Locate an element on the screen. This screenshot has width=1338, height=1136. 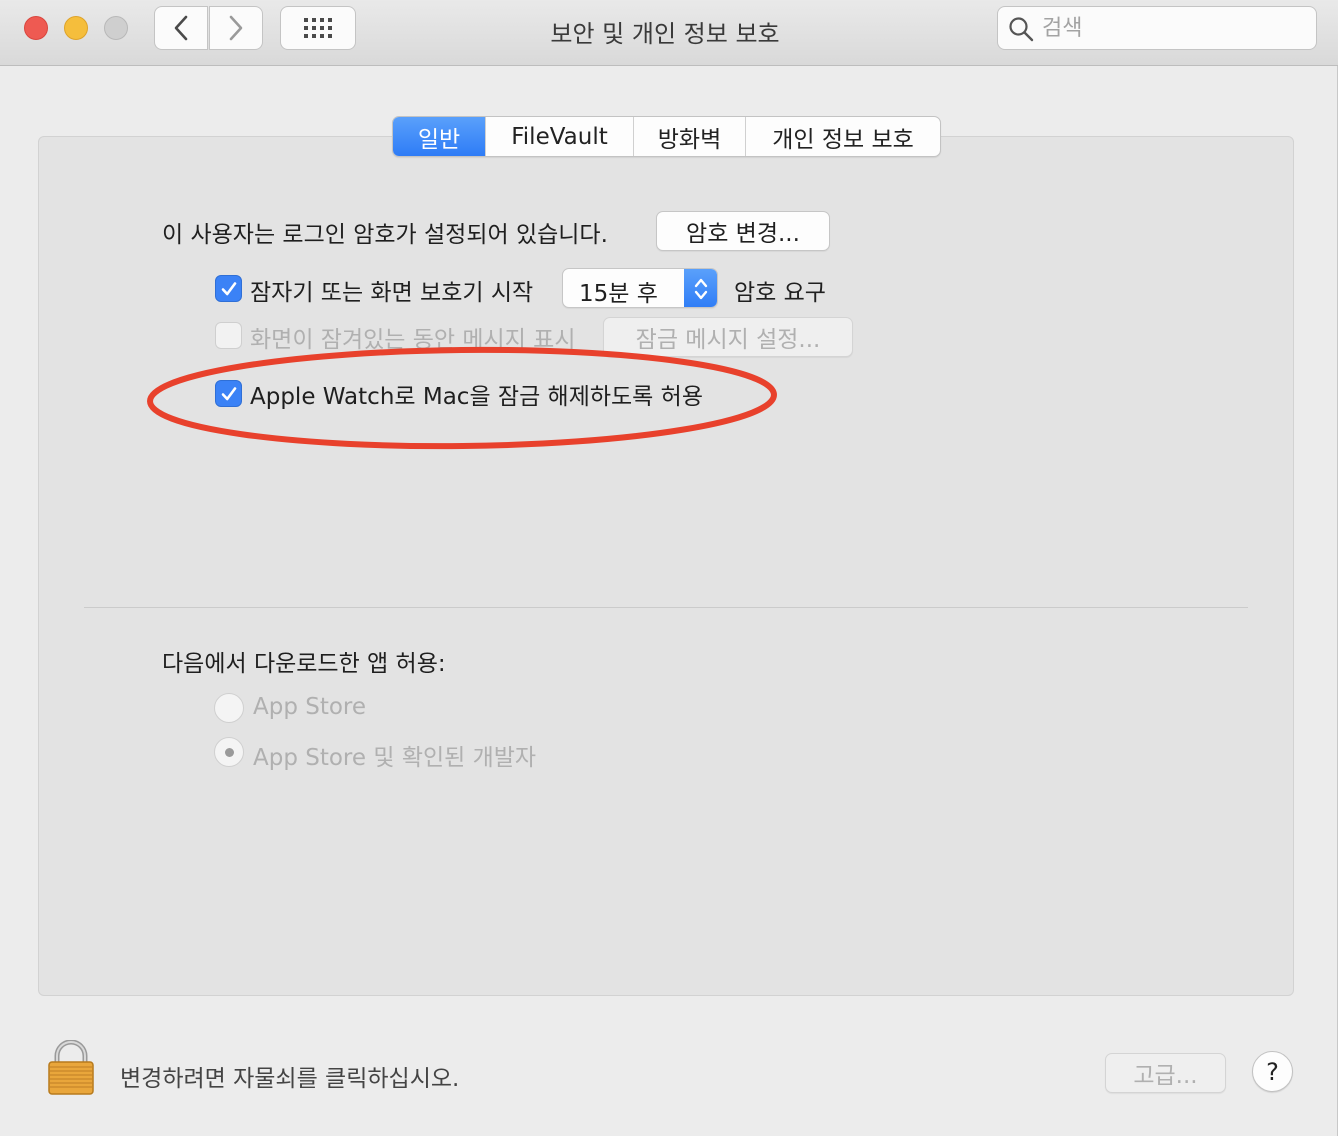
radio-app-store is located at coordinates (229, 708).